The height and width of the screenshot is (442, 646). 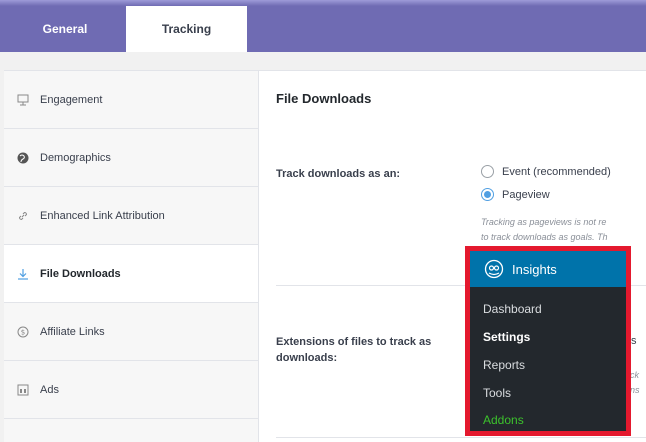 I want to click on presentation-icon, so click(x=23, y=100).